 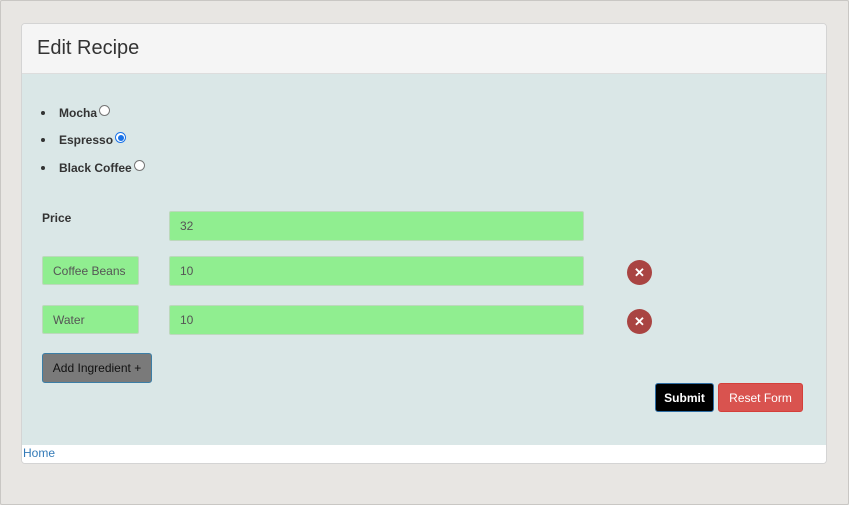 I want to click on ingredient-name-input: Water, so click(x=90, y=319).